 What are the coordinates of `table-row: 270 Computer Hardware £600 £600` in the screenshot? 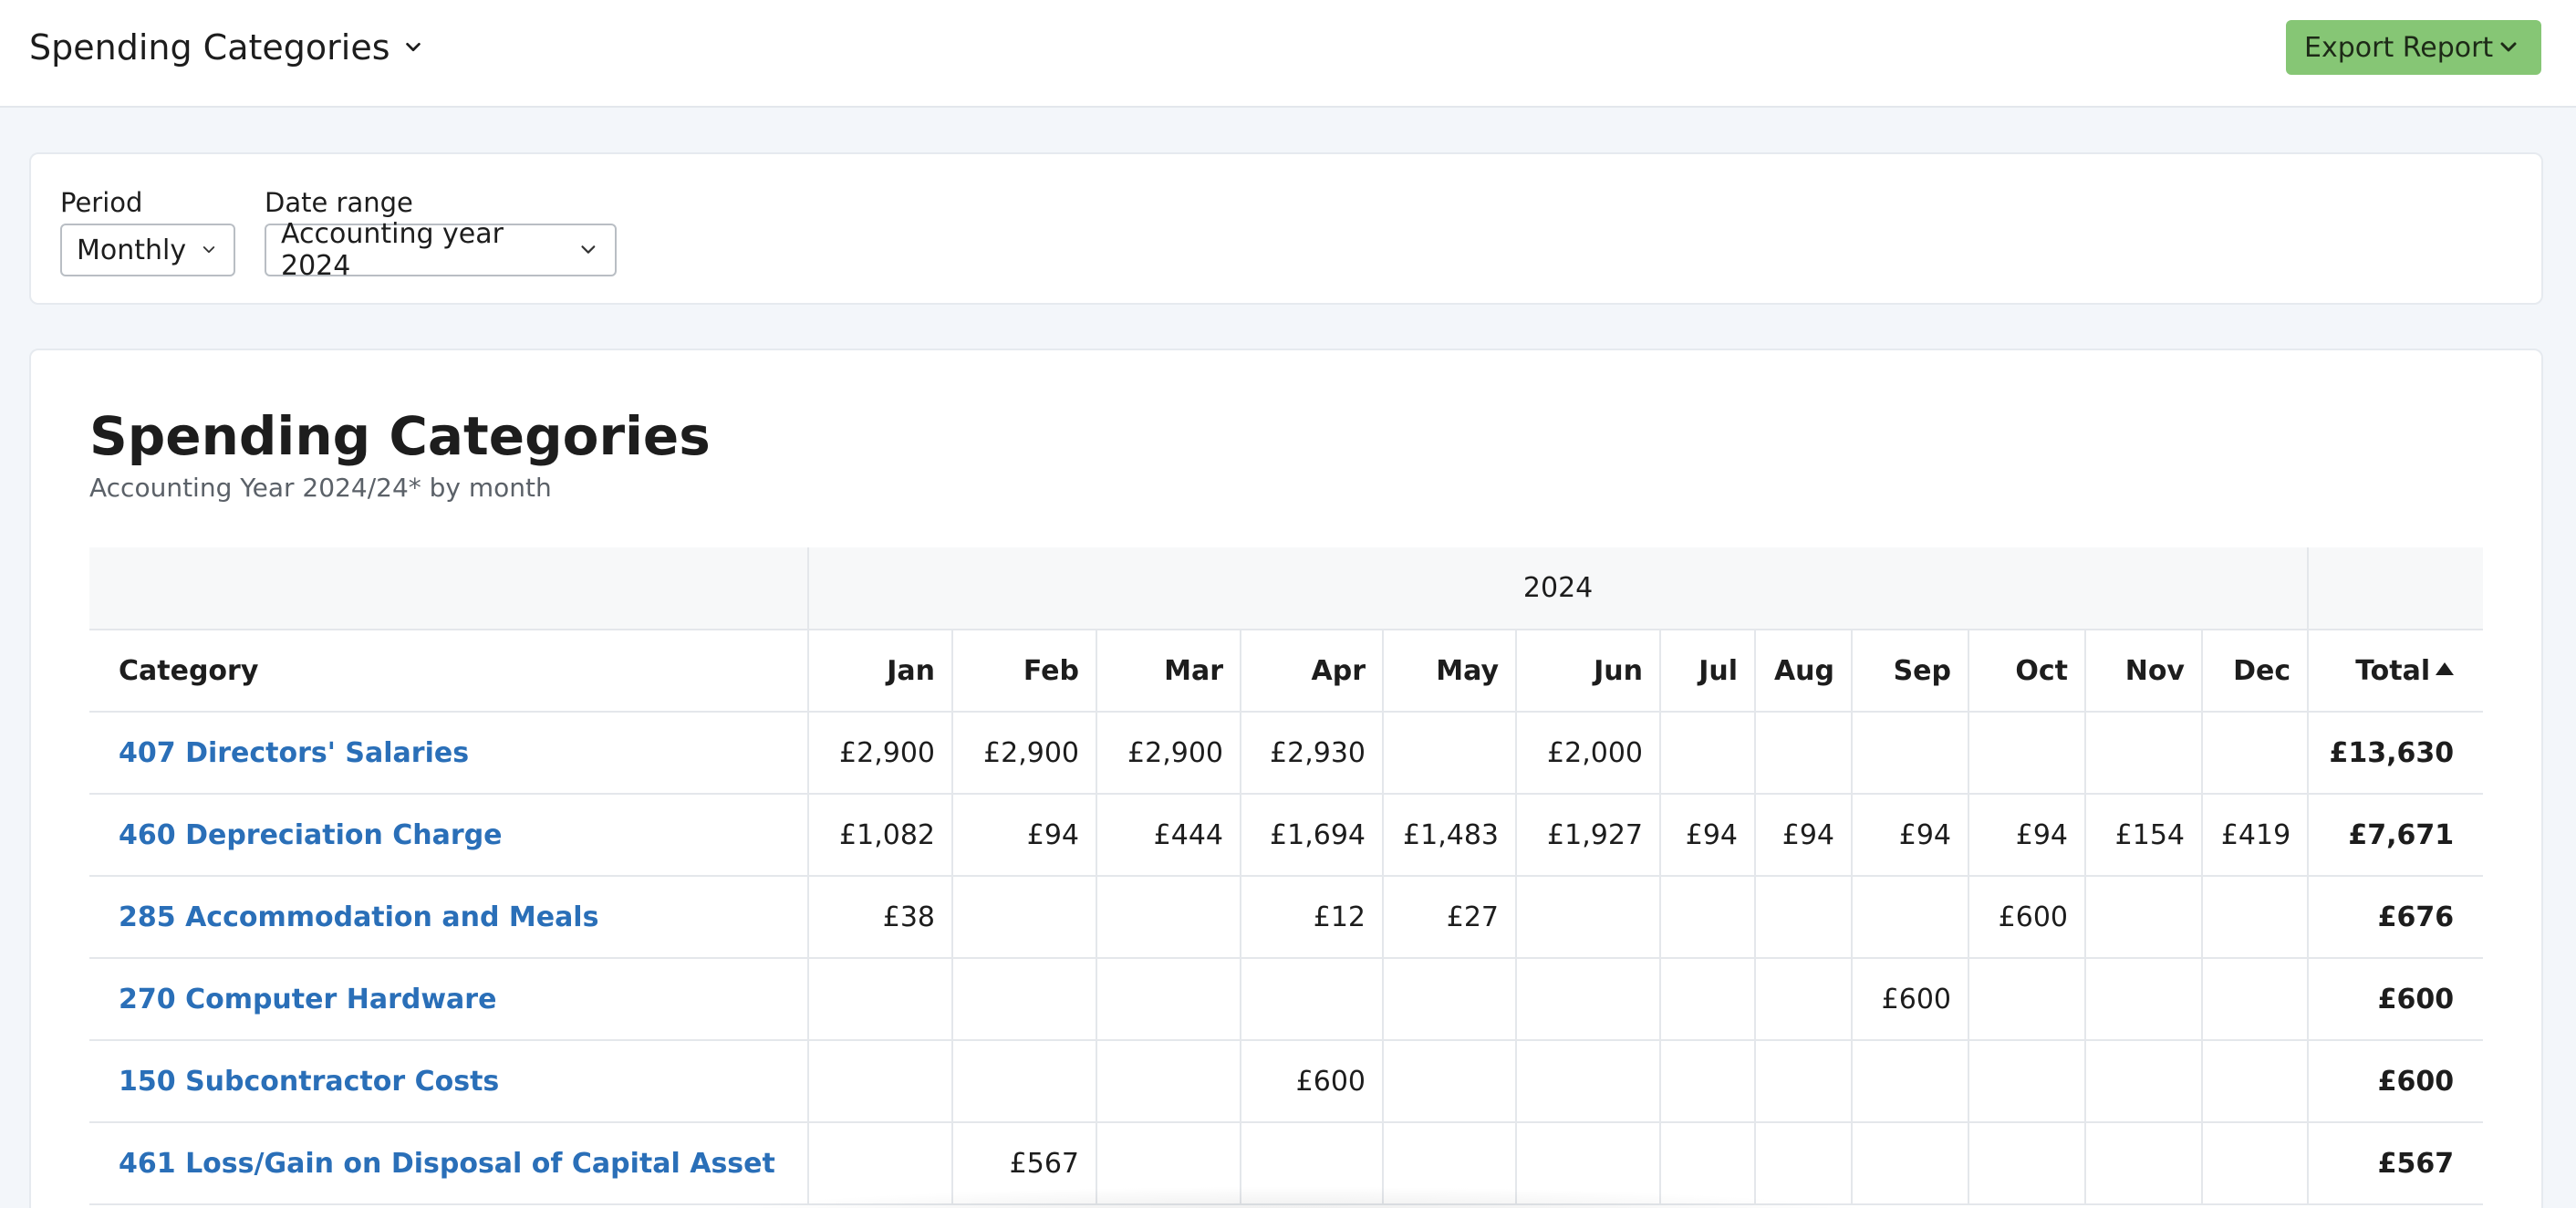 It's located at (1286, 999).